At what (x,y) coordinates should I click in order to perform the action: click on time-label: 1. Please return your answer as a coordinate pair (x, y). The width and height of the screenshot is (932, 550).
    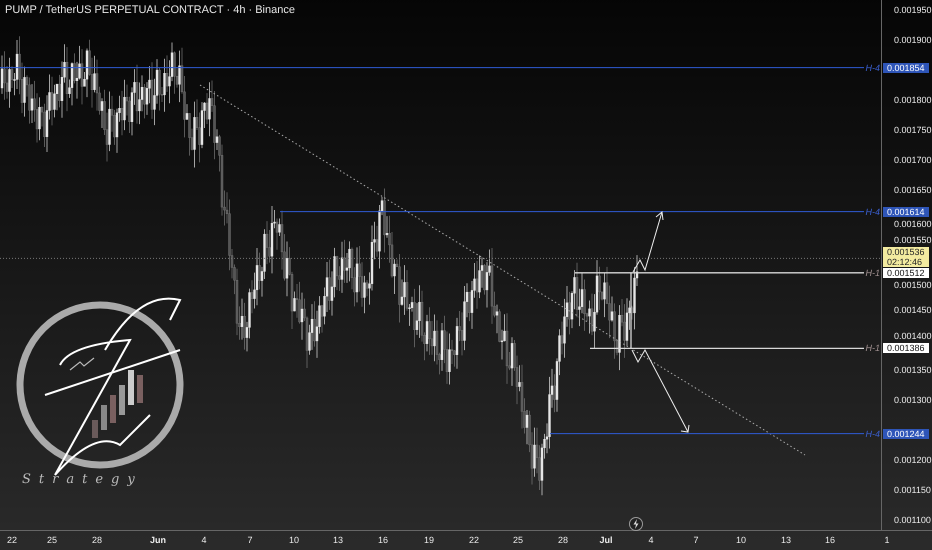
    Looking at the image, I should click on (887, 540).